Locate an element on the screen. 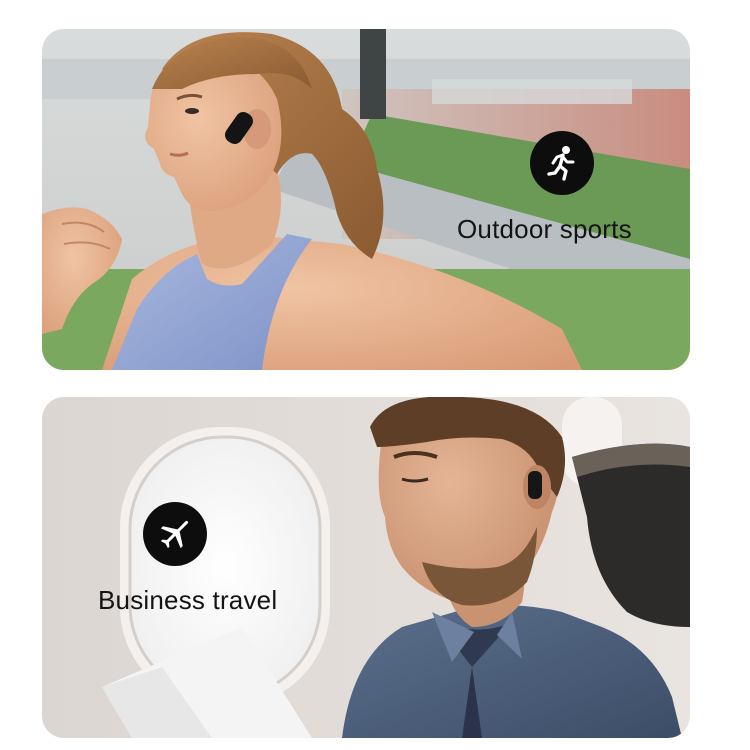 This screenshot has height=750, width=750. outdoor-sports-caption: Outdoor sports is located at coordinates (544, 229).